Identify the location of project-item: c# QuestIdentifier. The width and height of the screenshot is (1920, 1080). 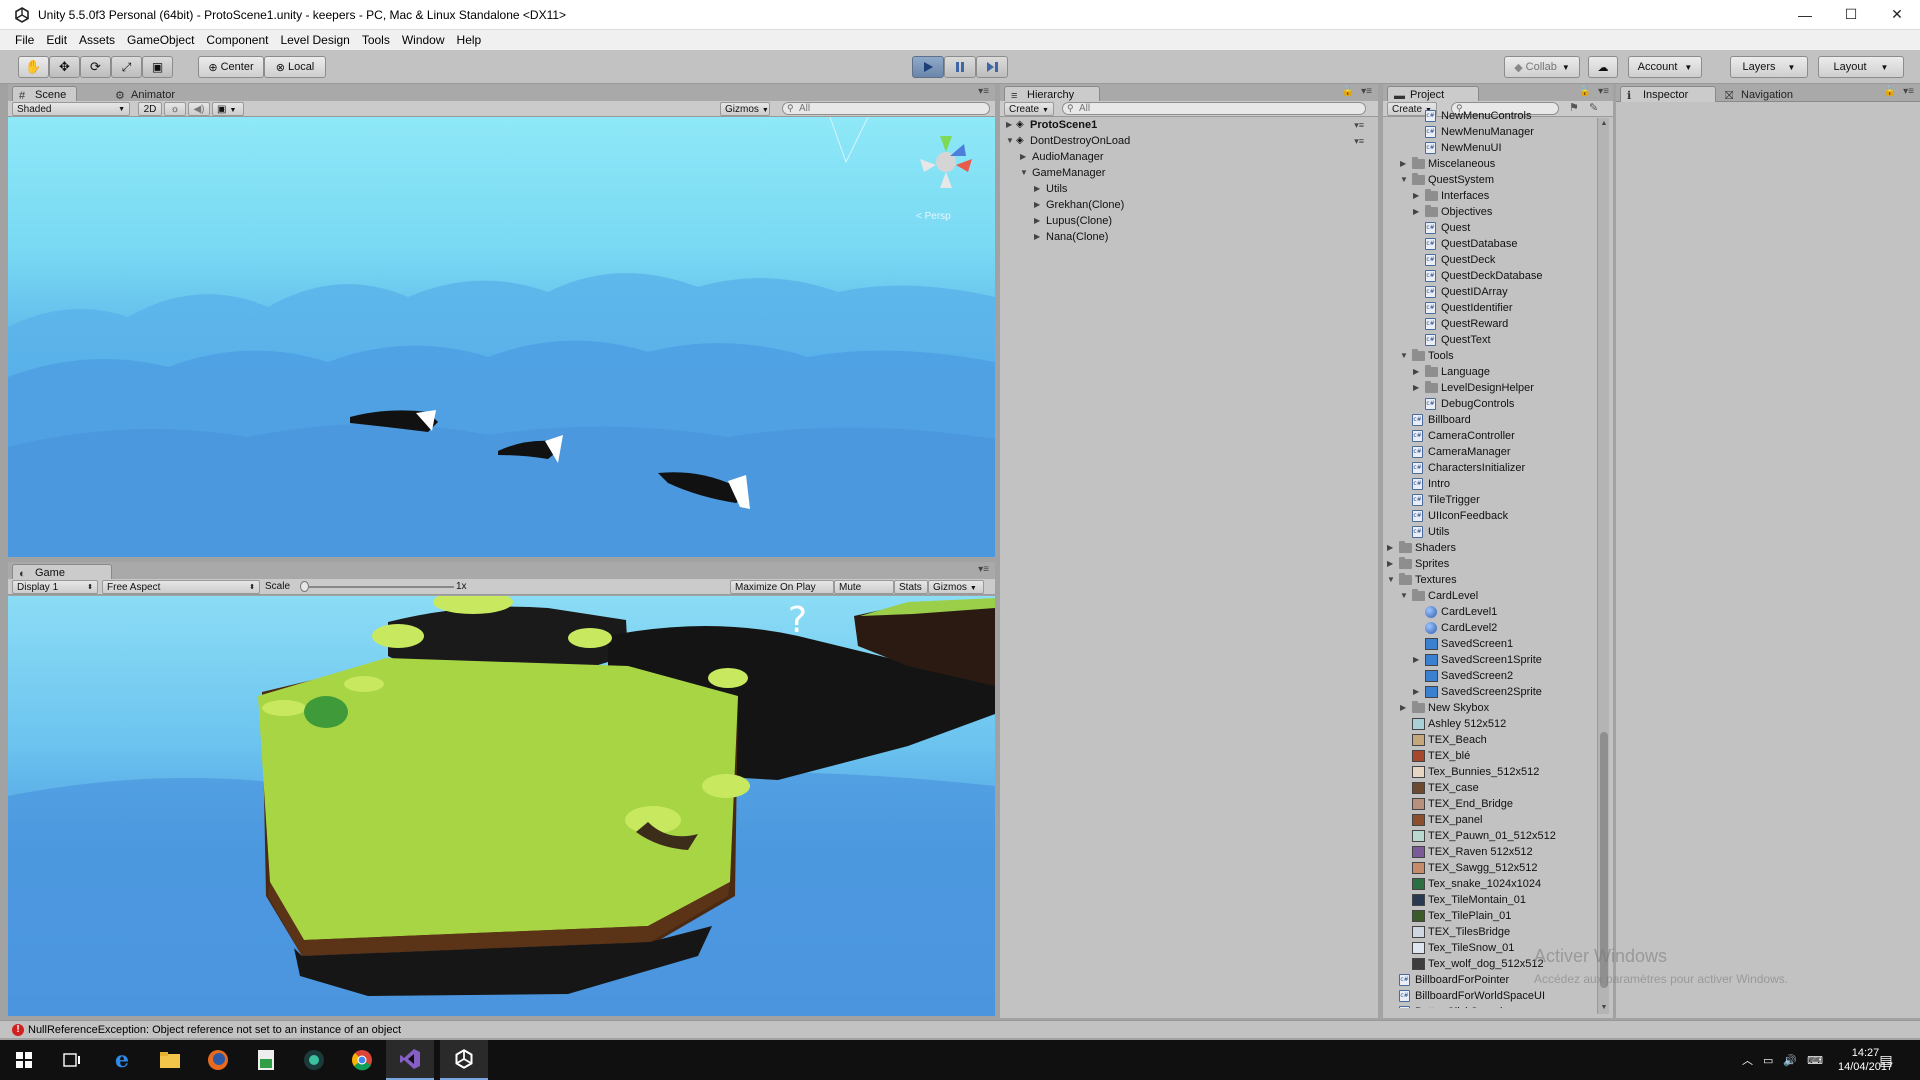
(1489, 308).